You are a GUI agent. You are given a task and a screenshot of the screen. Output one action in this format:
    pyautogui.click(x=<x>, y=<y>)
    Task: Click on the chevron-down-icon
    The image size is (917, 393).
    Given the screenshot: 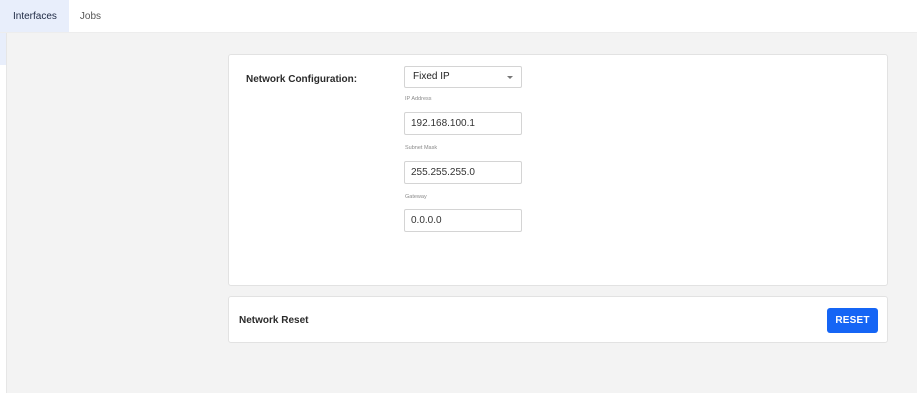 What is the action you would take?
    pyautogui.click(x=510, y=77)
    